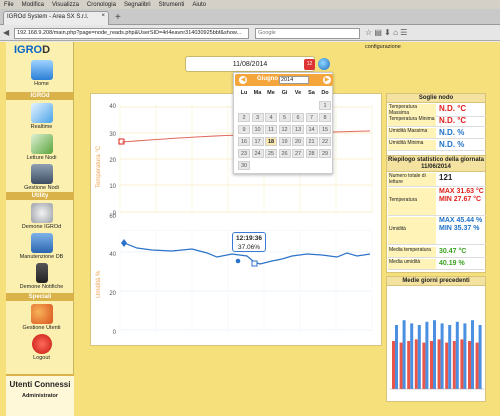 Image resolution: width=500 pixels, height=416 pixels. What do you see at coordinates (41, 344) in the screenshot?
I see `power-icon` at bounding box center [41, 344].